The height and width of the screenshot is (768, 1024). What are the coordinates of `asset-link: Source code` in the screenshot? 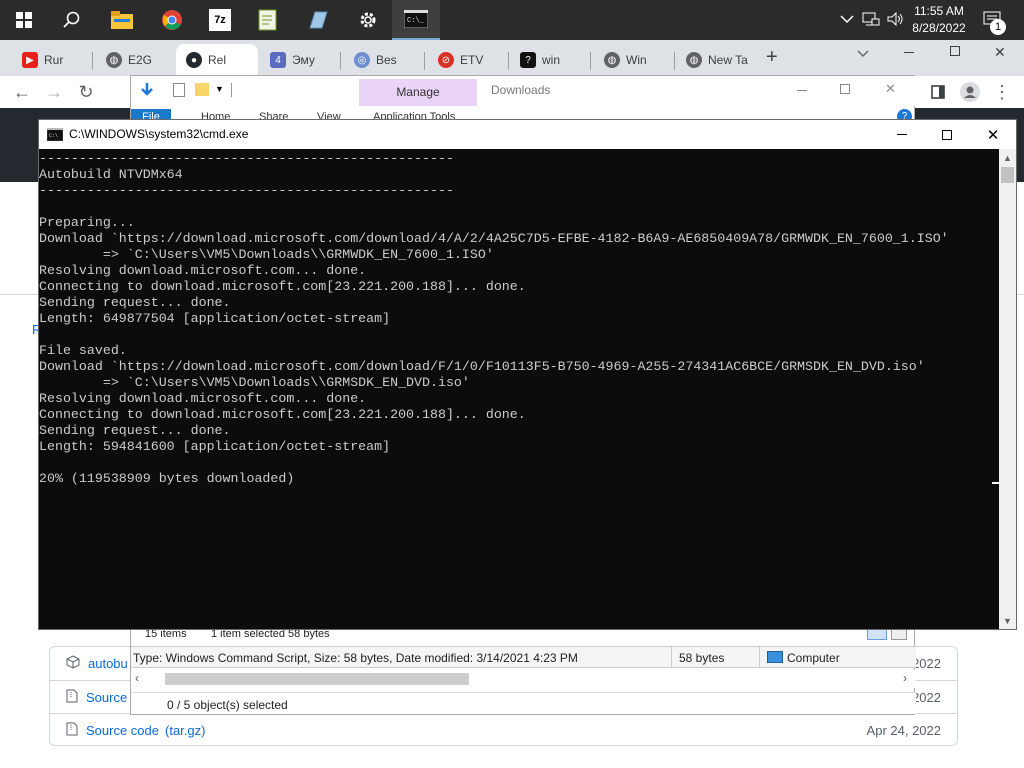 It's located at (122, 730).